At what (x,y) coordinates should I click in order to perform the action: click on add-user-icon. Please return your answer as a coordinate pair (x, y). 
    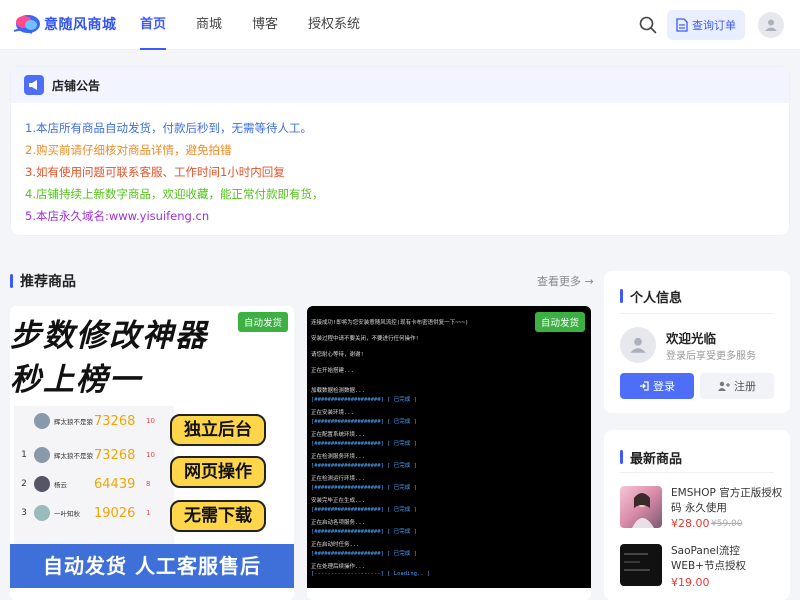
    Looking at the image, I should click on (724, 386).